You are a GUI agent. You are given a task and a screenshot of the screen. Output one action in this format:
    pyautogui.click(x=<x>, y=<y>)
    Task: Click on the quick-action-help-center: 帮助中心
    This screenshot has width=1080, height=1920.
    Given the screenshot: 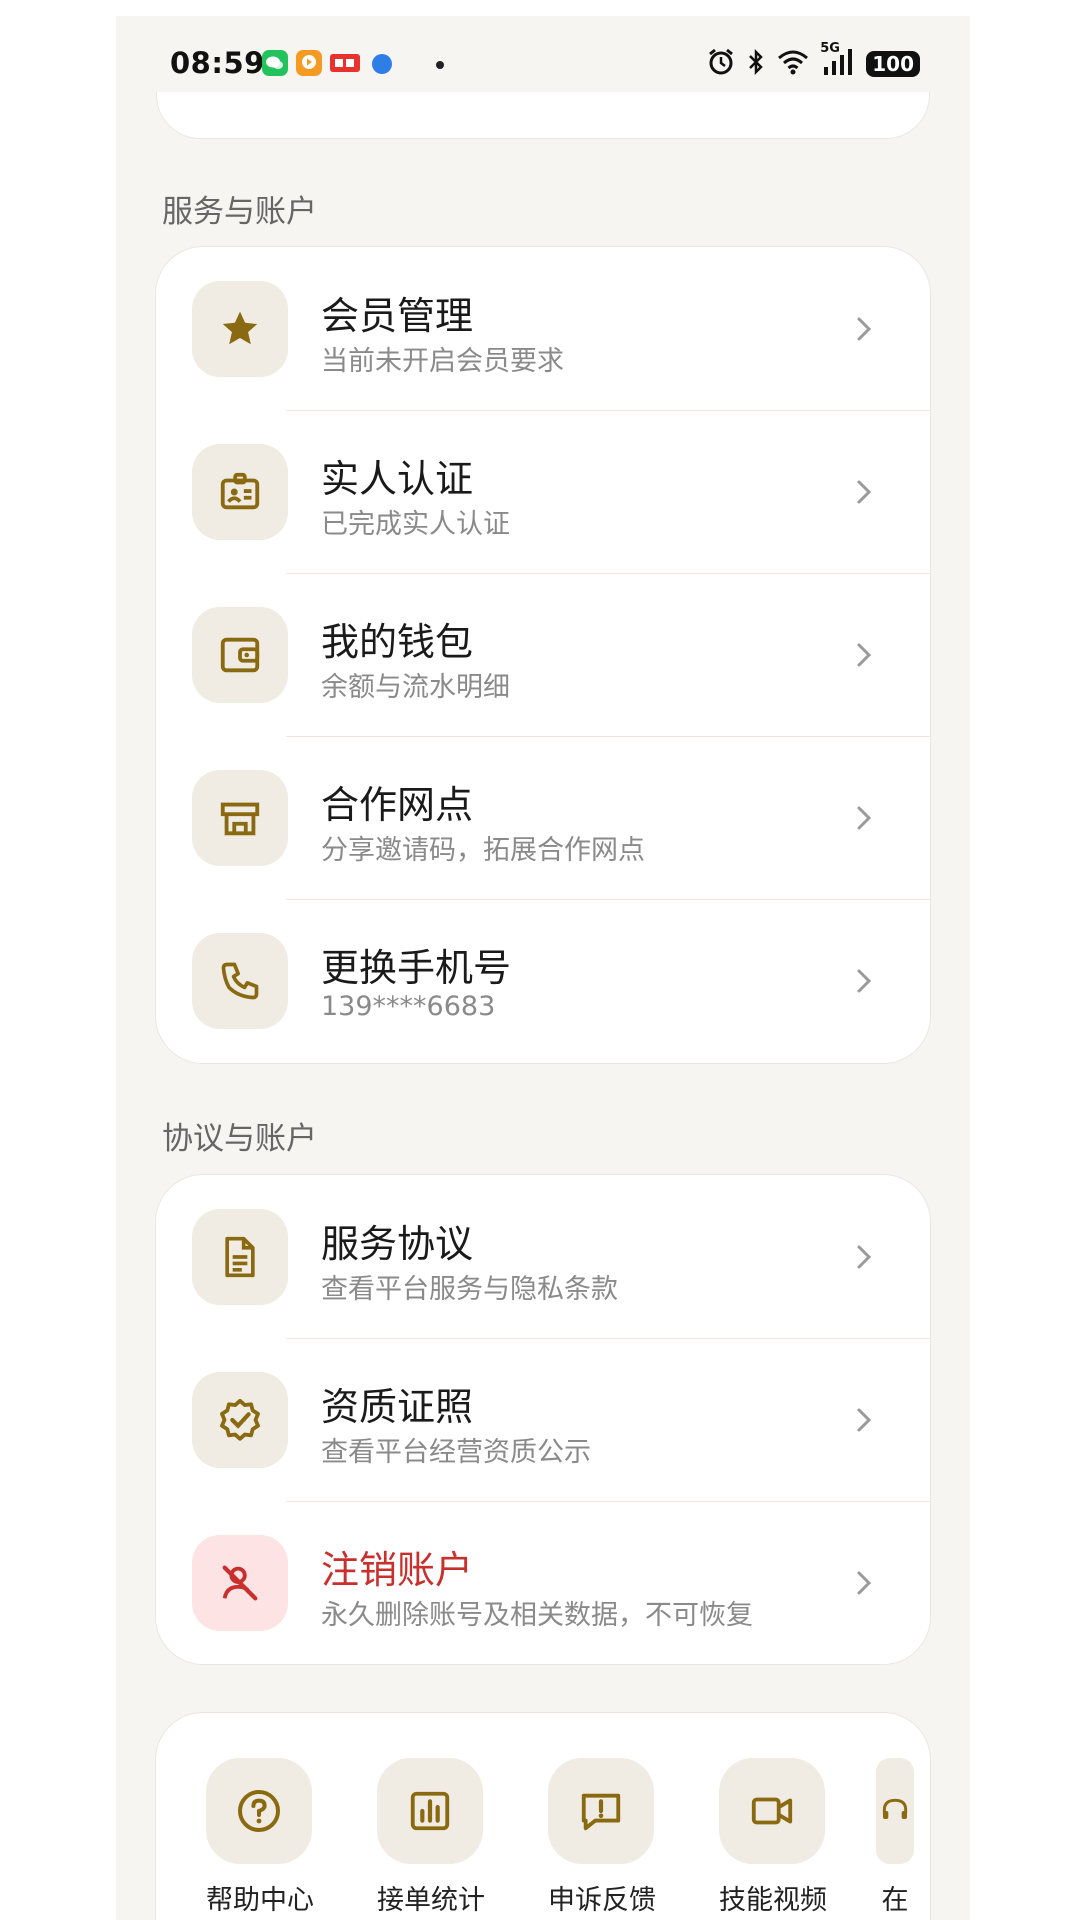 What is the action you would take?
    pyautogui.click(x=260, y=1837)
    